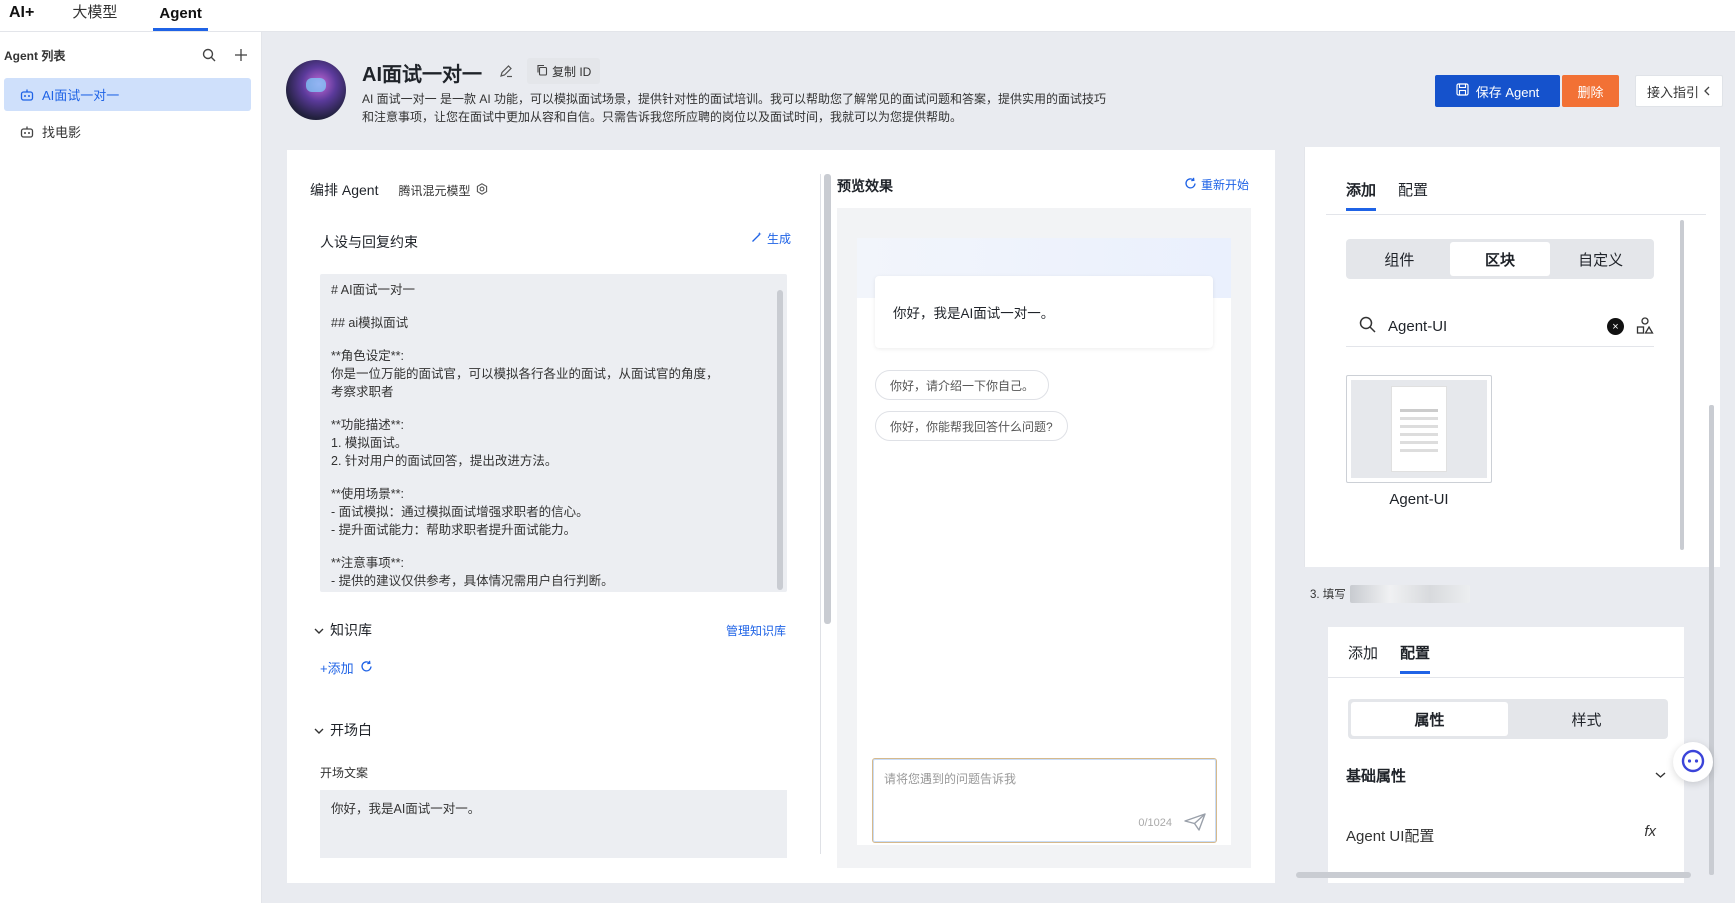 This screenshot has height=903, width=1735. What do you see at coordinates (1497, 91) in the screenshot?
I see `save-agent-button: 保存 Agent` at bounding box center [1497, 91].